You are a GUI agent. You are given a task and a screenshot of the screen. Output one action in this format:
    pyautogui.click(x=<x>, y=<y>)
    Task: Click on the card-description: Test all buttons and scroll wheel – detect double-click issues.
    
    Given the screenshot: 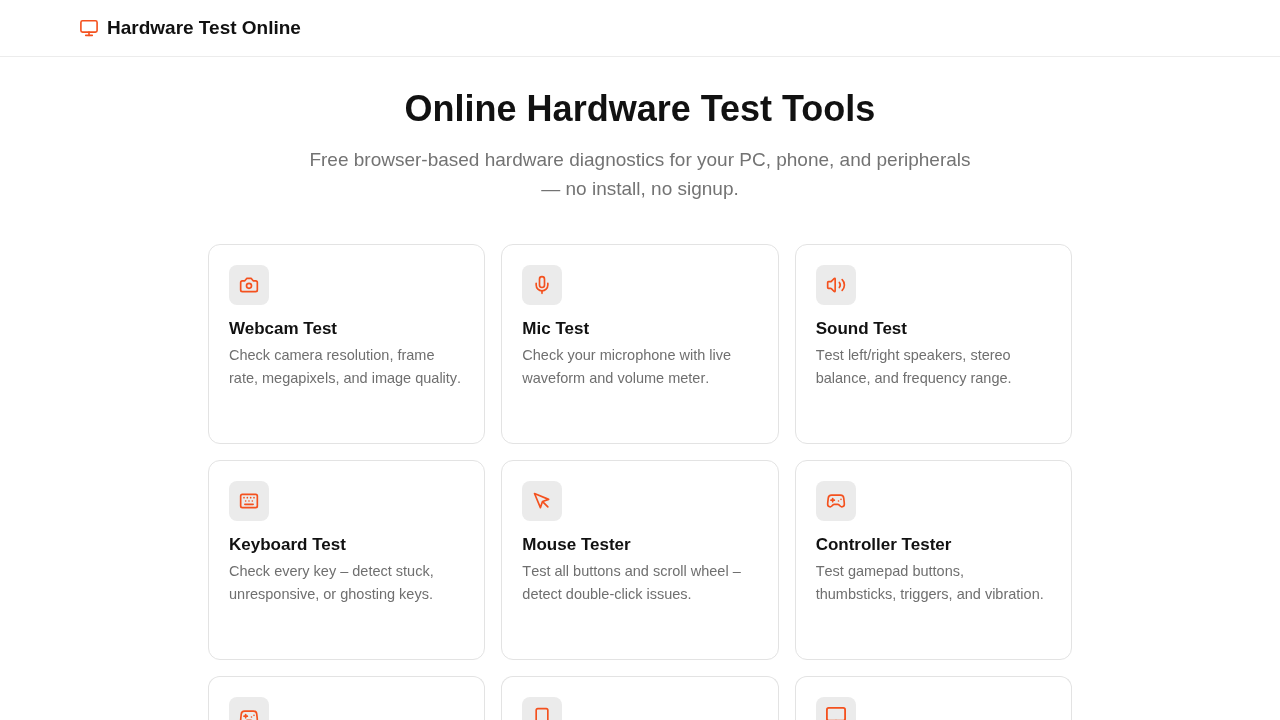 What is the action you would take?
    pyautogui.click(x=632, y=583)
    